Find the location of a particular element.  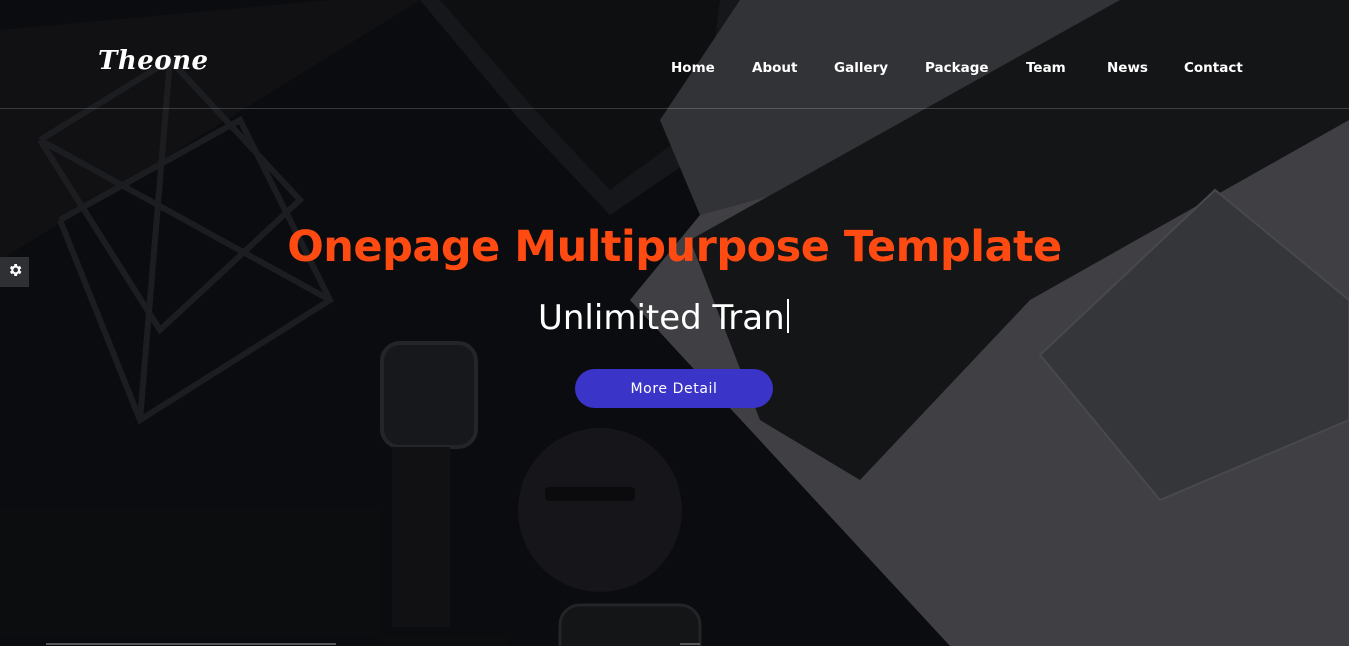

nav-item-team: Team is located at coordinates (1046, 68).